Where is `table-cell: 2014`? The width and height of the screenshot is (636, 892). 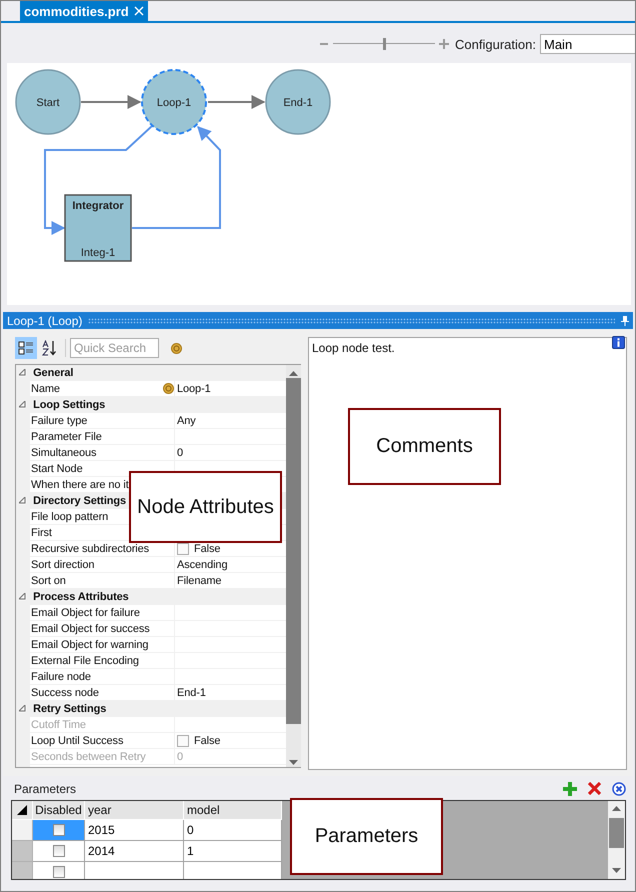
table-cell: 2014 is located at coordinates (134, 851).